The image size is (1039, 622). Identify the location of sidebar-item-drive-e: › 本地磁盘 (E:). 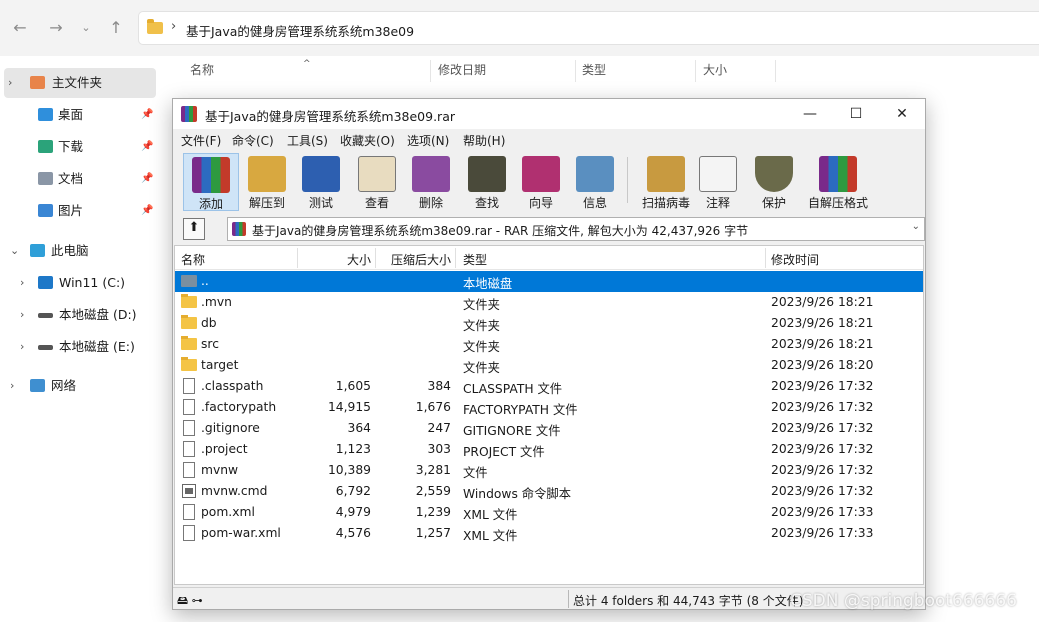
(78, 347).